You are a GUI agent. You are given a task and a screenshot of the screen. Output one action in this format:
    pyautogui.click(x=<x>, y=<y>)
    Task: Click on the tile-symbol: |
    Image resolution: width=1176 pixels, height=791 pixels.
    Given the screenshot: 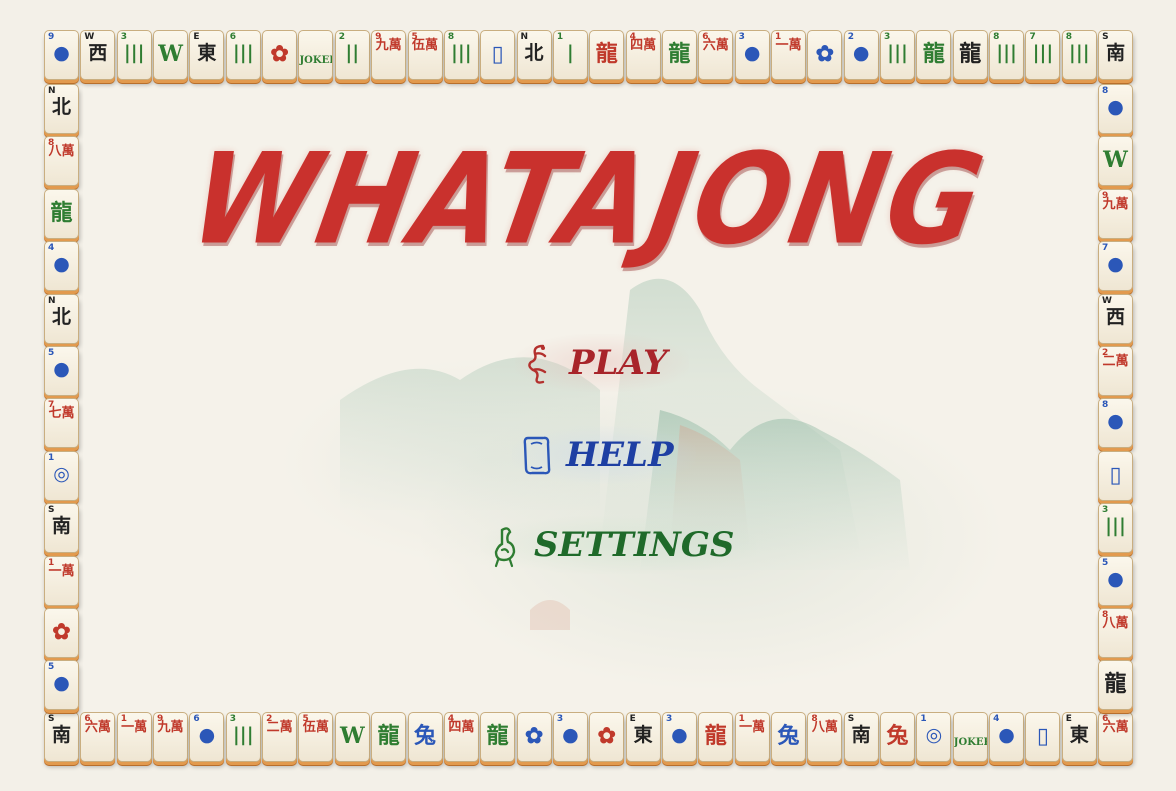 What is the action you would take?
    pyautogui.click(x=570, y=53)
    